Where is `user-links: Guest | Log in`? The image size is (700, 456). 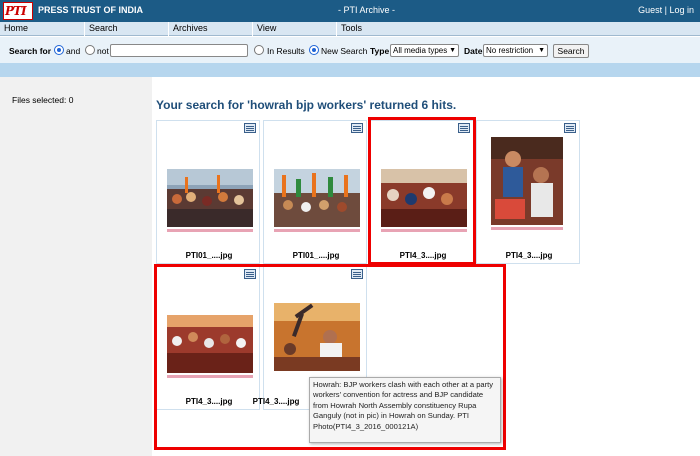
user-links: Guest | Log in is located at coordinates (666, 10).